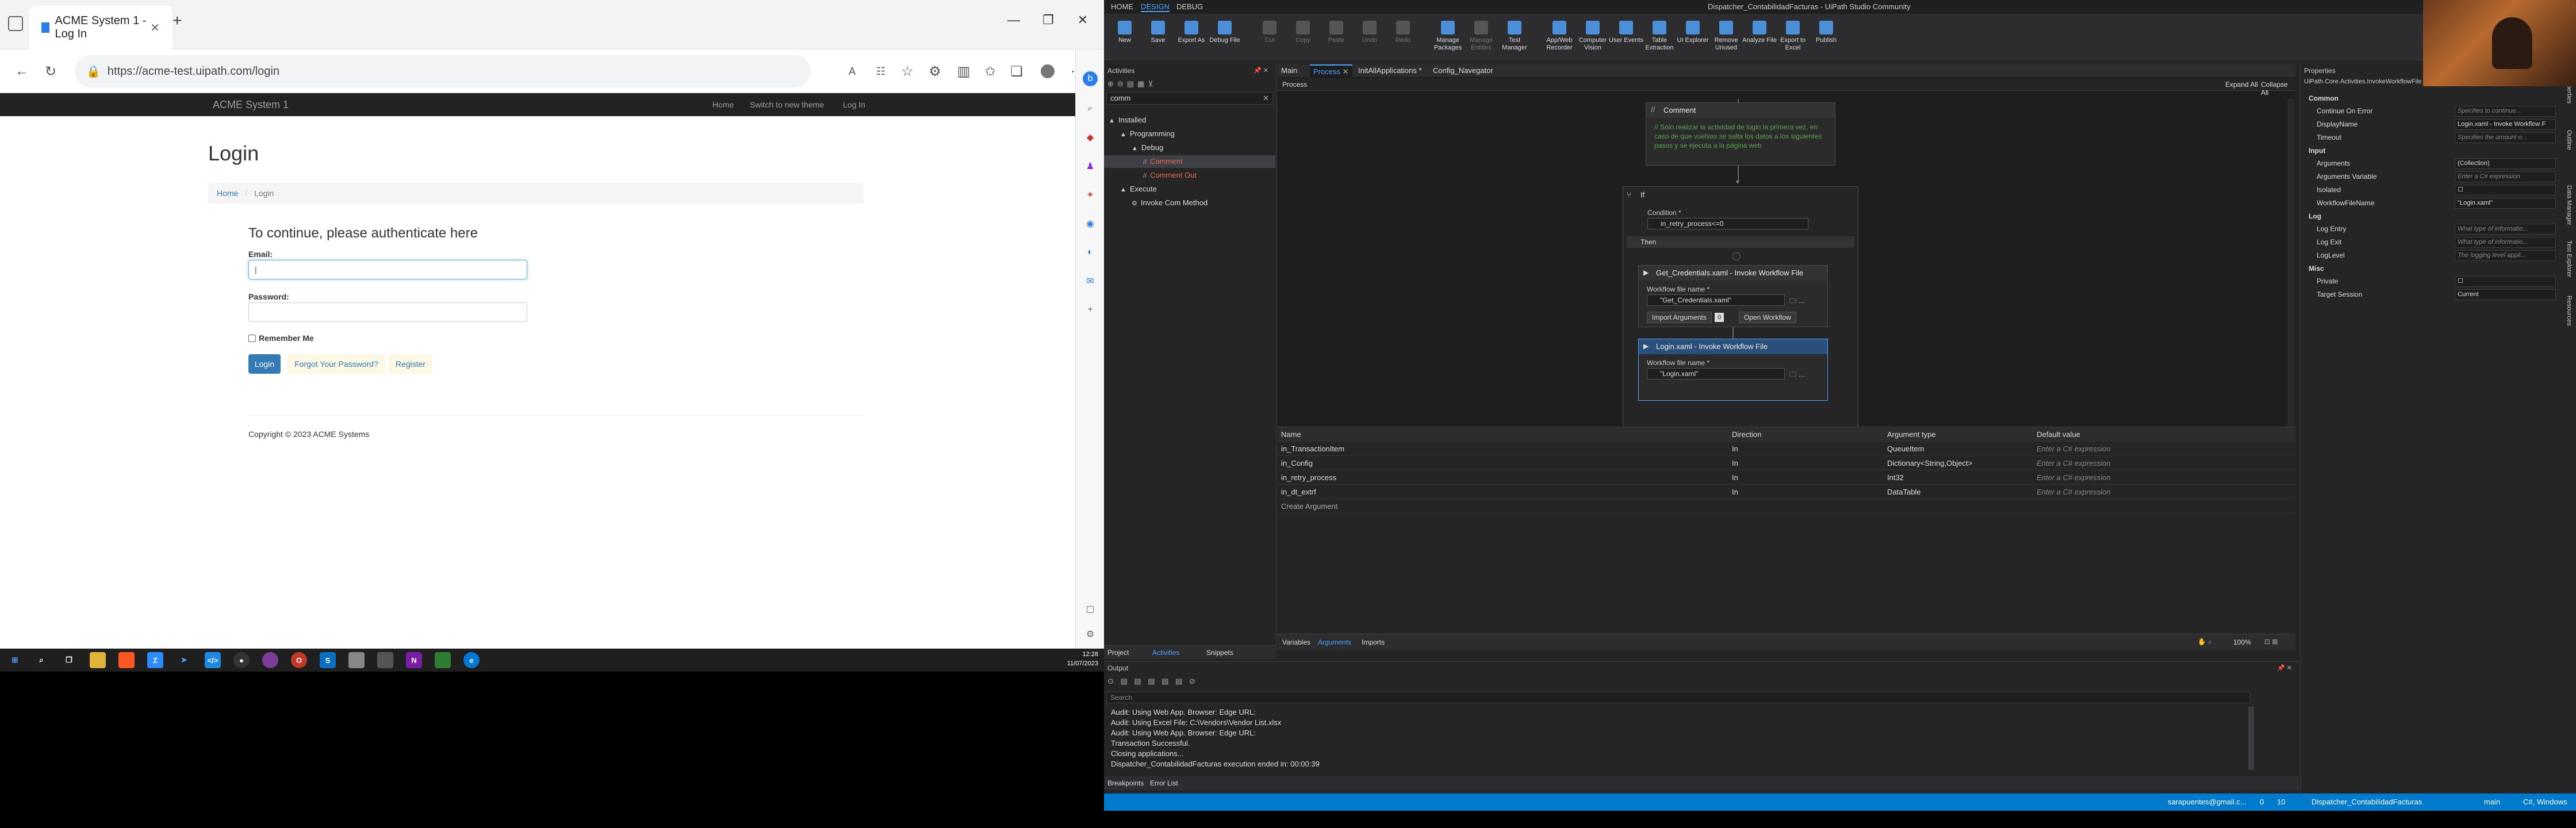  I want to click on tab-process: Process ✕, so click(1331, 70).